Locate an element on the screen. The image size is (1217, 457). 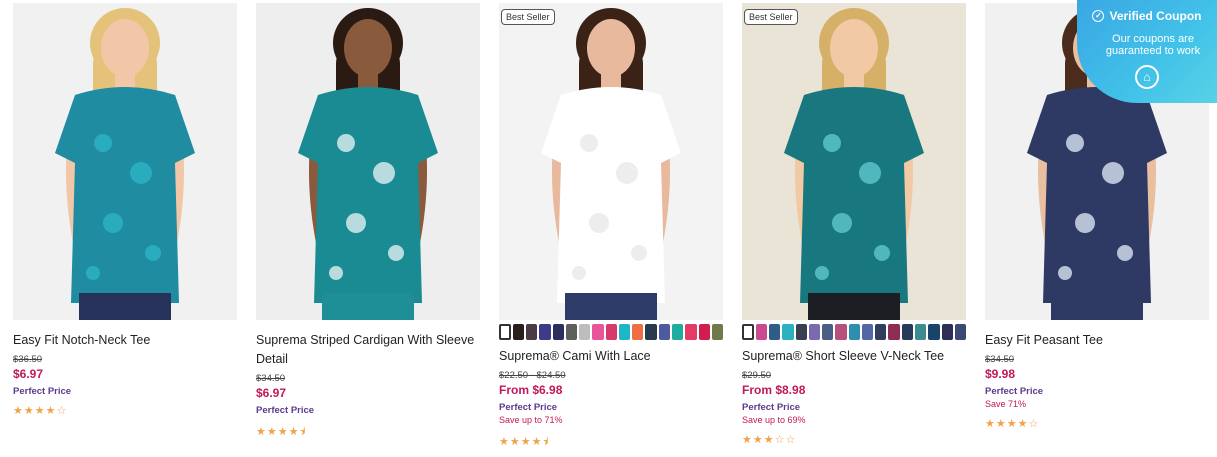
sale-price: From $6.98 is located at coordinates (531, 390).